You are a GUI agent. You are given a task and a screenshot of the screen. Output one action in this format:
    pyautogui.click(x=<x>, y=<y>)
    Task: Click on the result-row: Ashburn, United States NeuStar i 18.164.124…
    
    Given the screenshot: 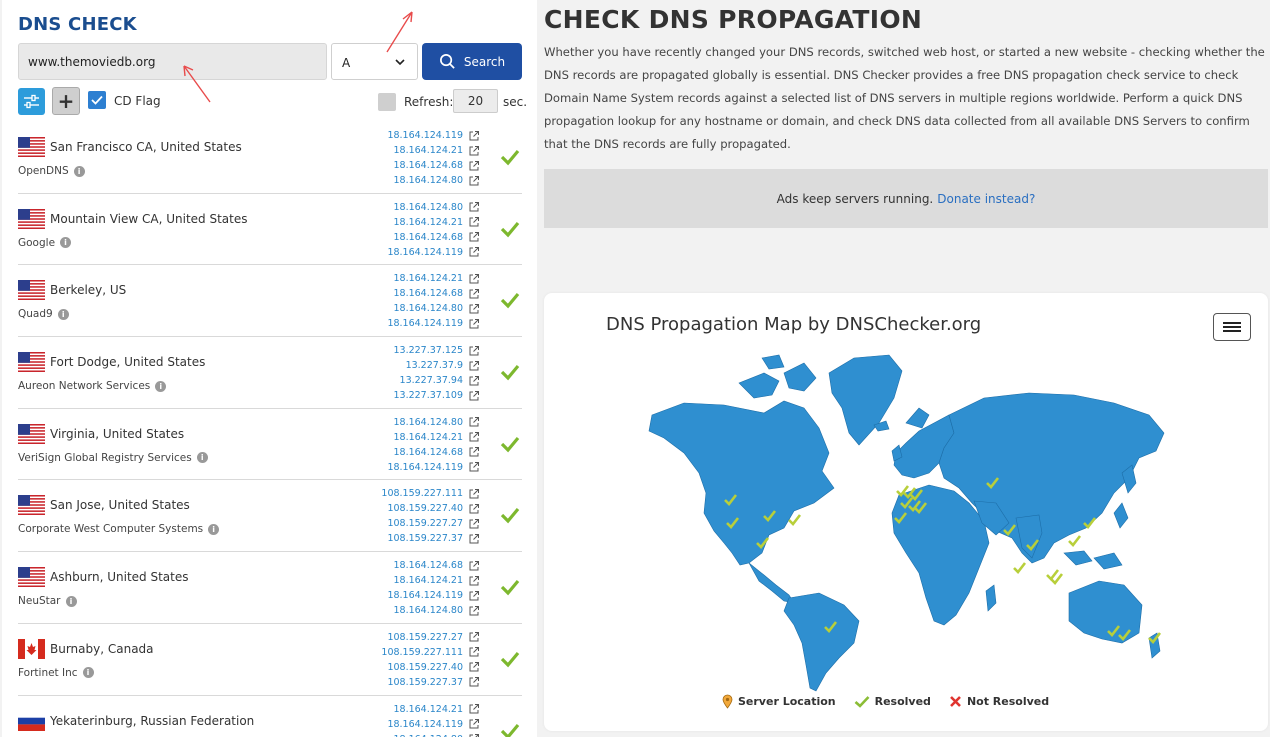 What is the action you would take?
    pyautogui.click(x=270, y=588)
    